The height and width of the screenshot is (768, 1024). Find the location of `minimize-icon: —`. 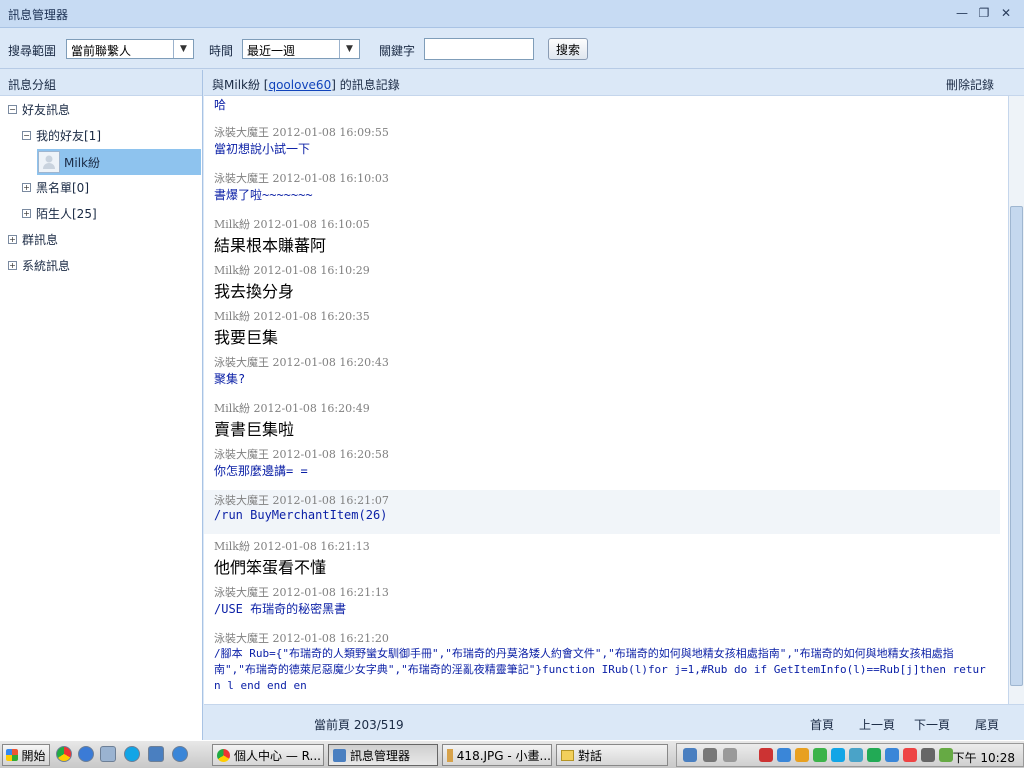

minimize-icon: — is located at coordinates (962, 13).